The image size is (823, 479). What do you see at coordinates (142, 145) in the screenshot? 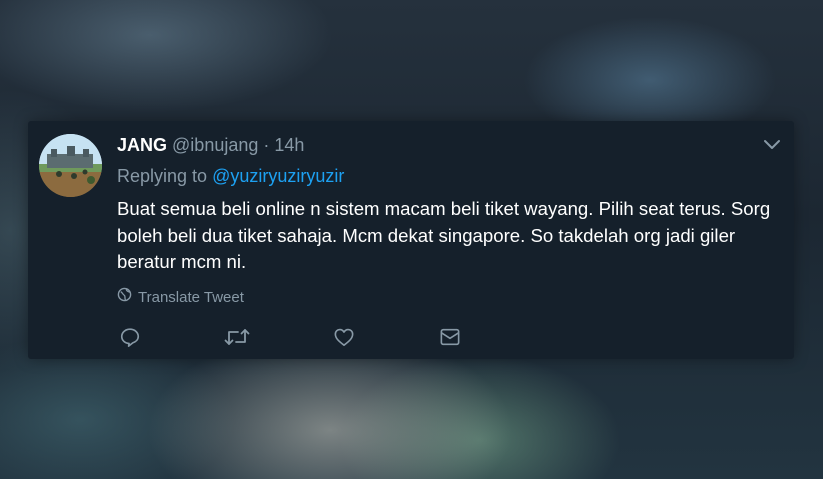
I see `display-name: JANG` at bounding box center [142, 145].